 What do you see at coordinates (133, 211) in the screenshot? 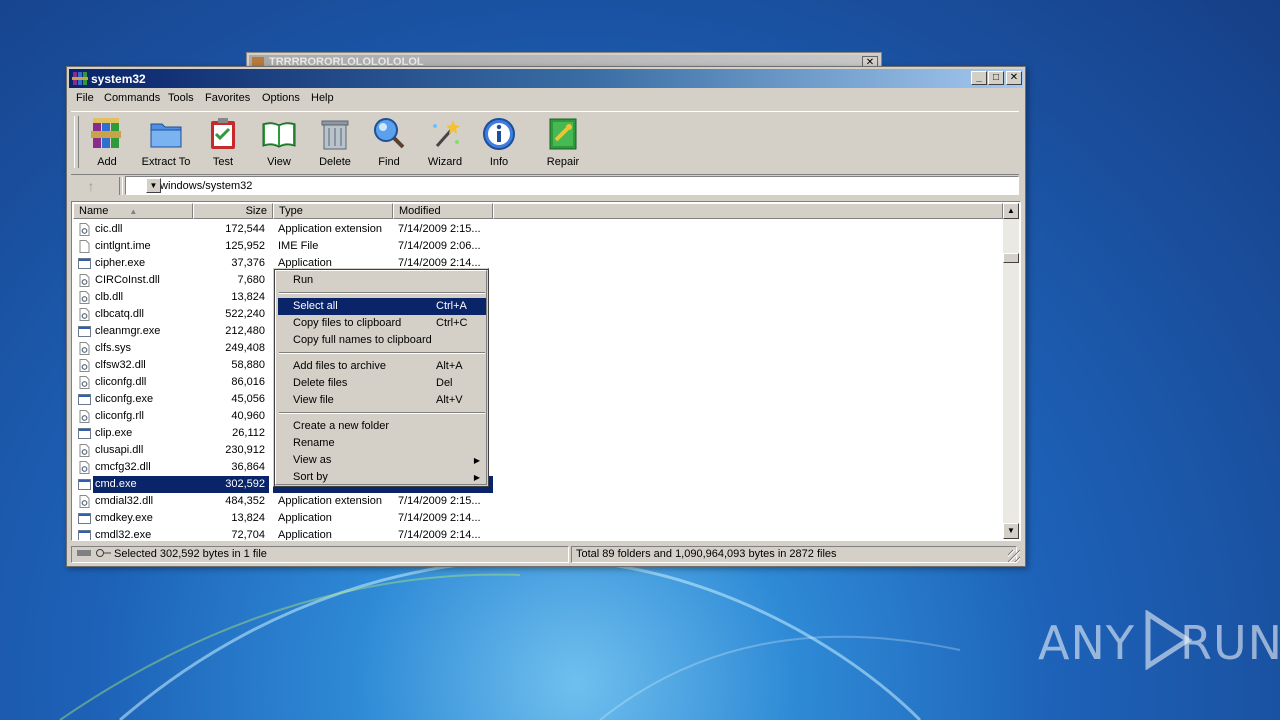
I see `column-name-header: Name ▲` at bounding box center [133, 211].